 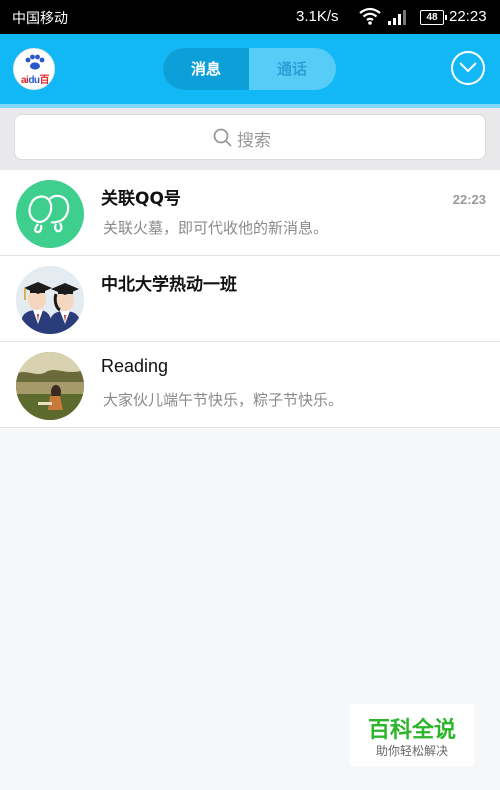 What do you see at coordinates (223, 400) in the screenshot?
I see `conversation-preview: 大家伙儿端午节快乐，粽子节快乐。` at bounding box center [223, 400].